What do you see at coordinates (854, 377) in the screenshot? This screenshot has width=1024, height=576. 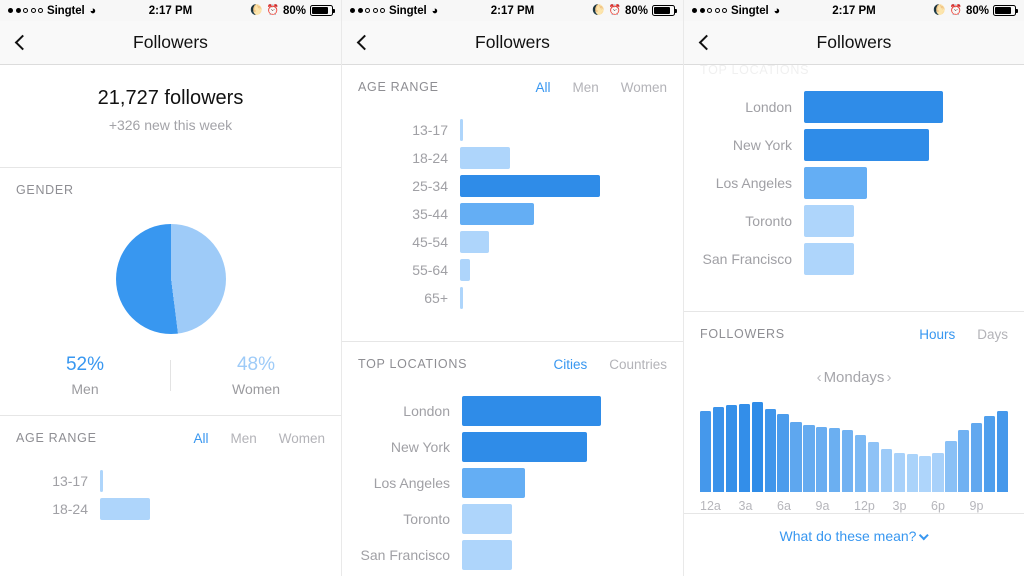 I see `day-selector-label: Mondays` at bounding box center [854, 377].